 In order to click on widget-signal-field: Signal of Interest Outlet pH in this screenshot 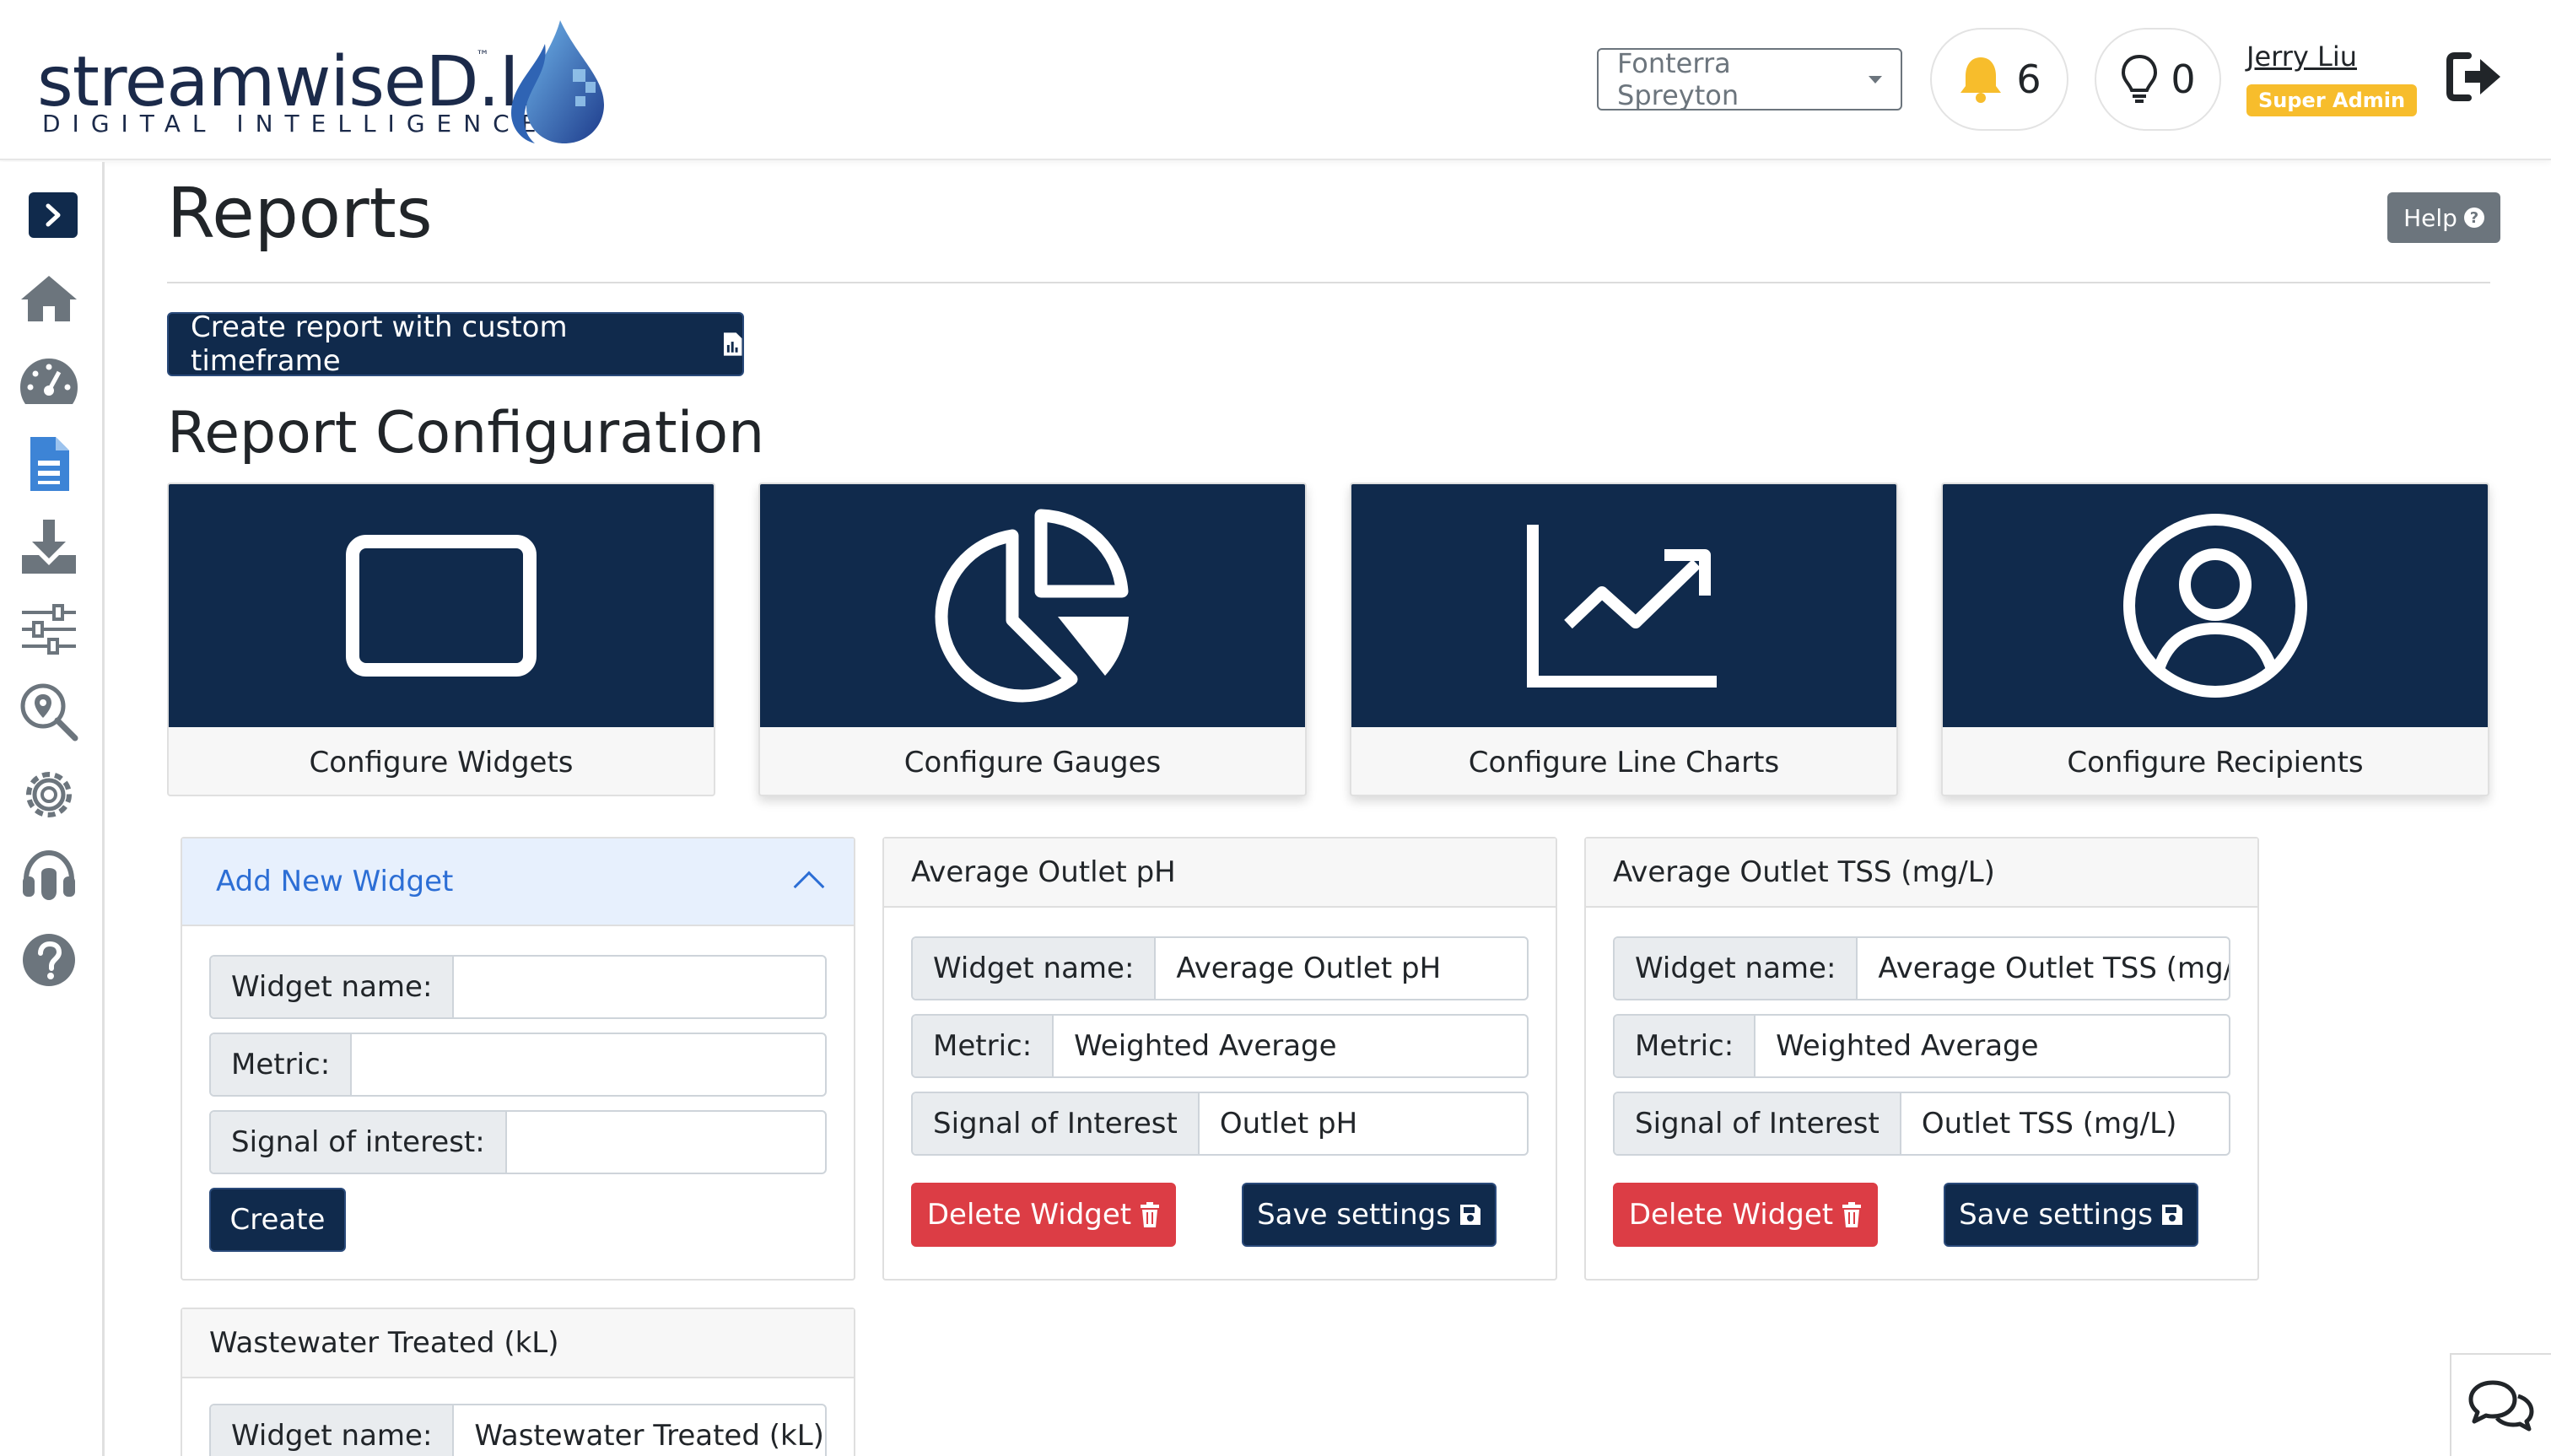, I will do `click(1220, 1124)`.